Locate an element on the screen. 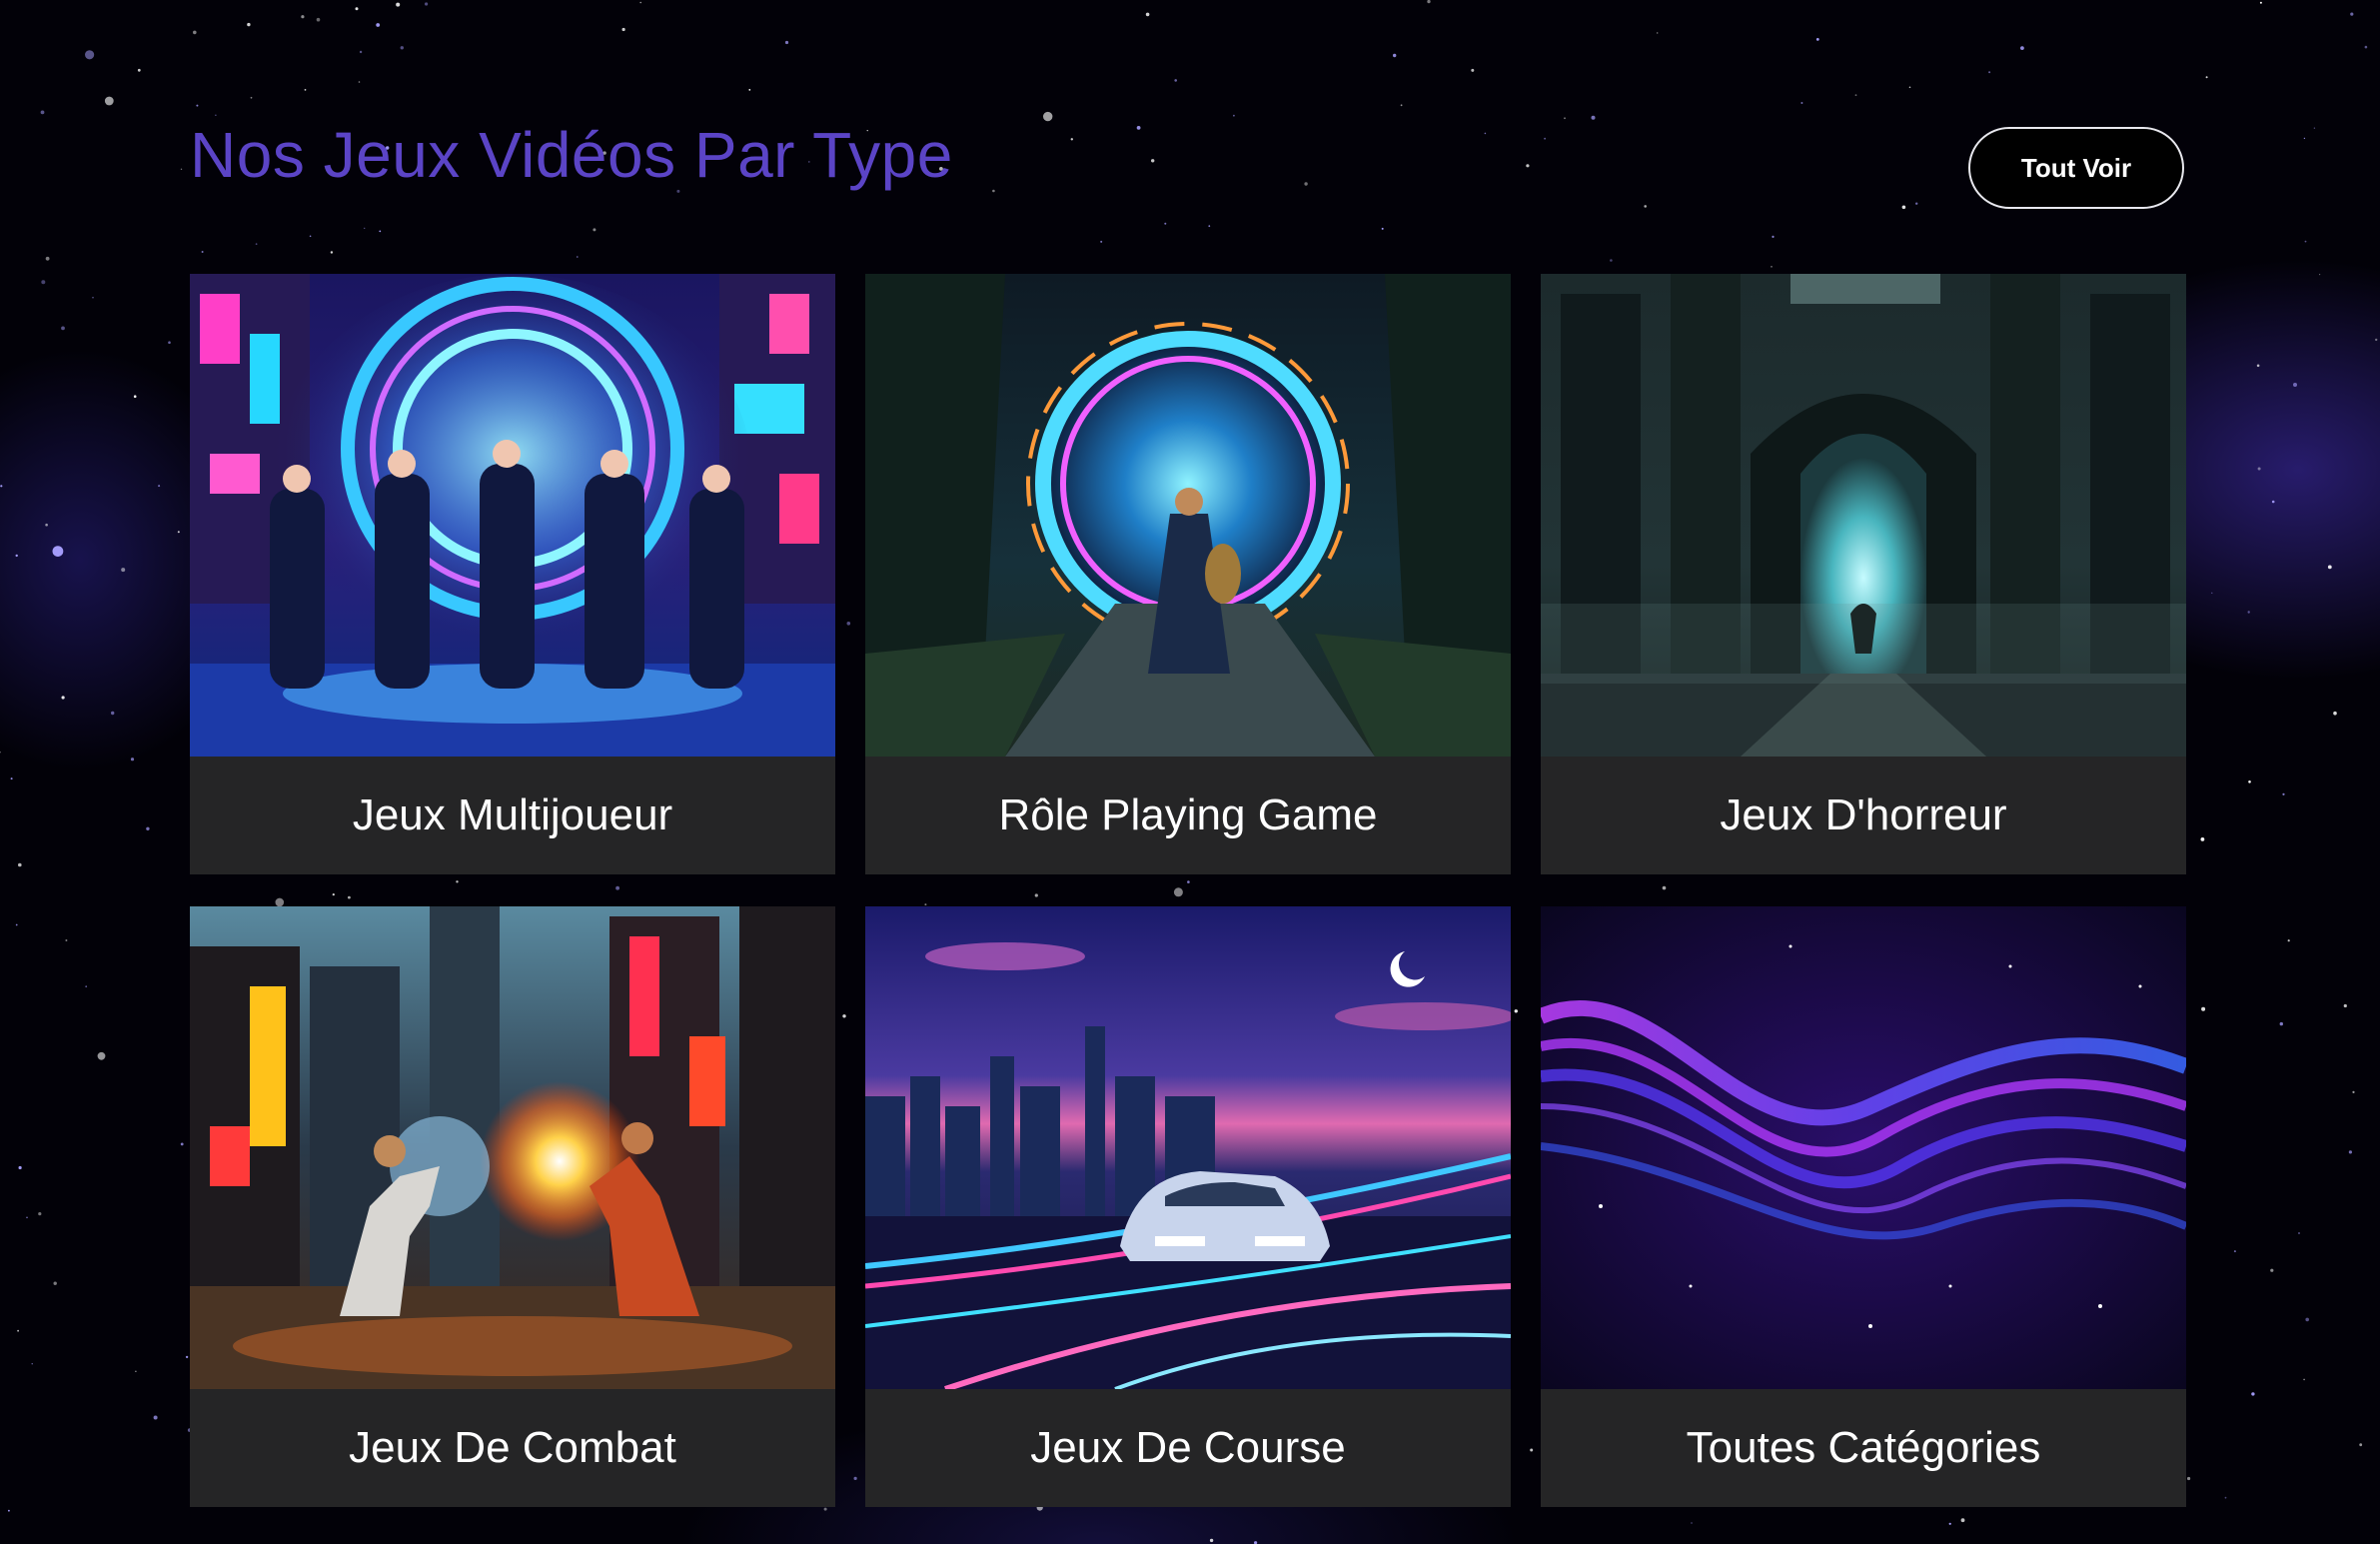 The height and width of the screenshot is (1544, 2380). category-label: Rôle Playing Game is located at coordinates (1188, 814).